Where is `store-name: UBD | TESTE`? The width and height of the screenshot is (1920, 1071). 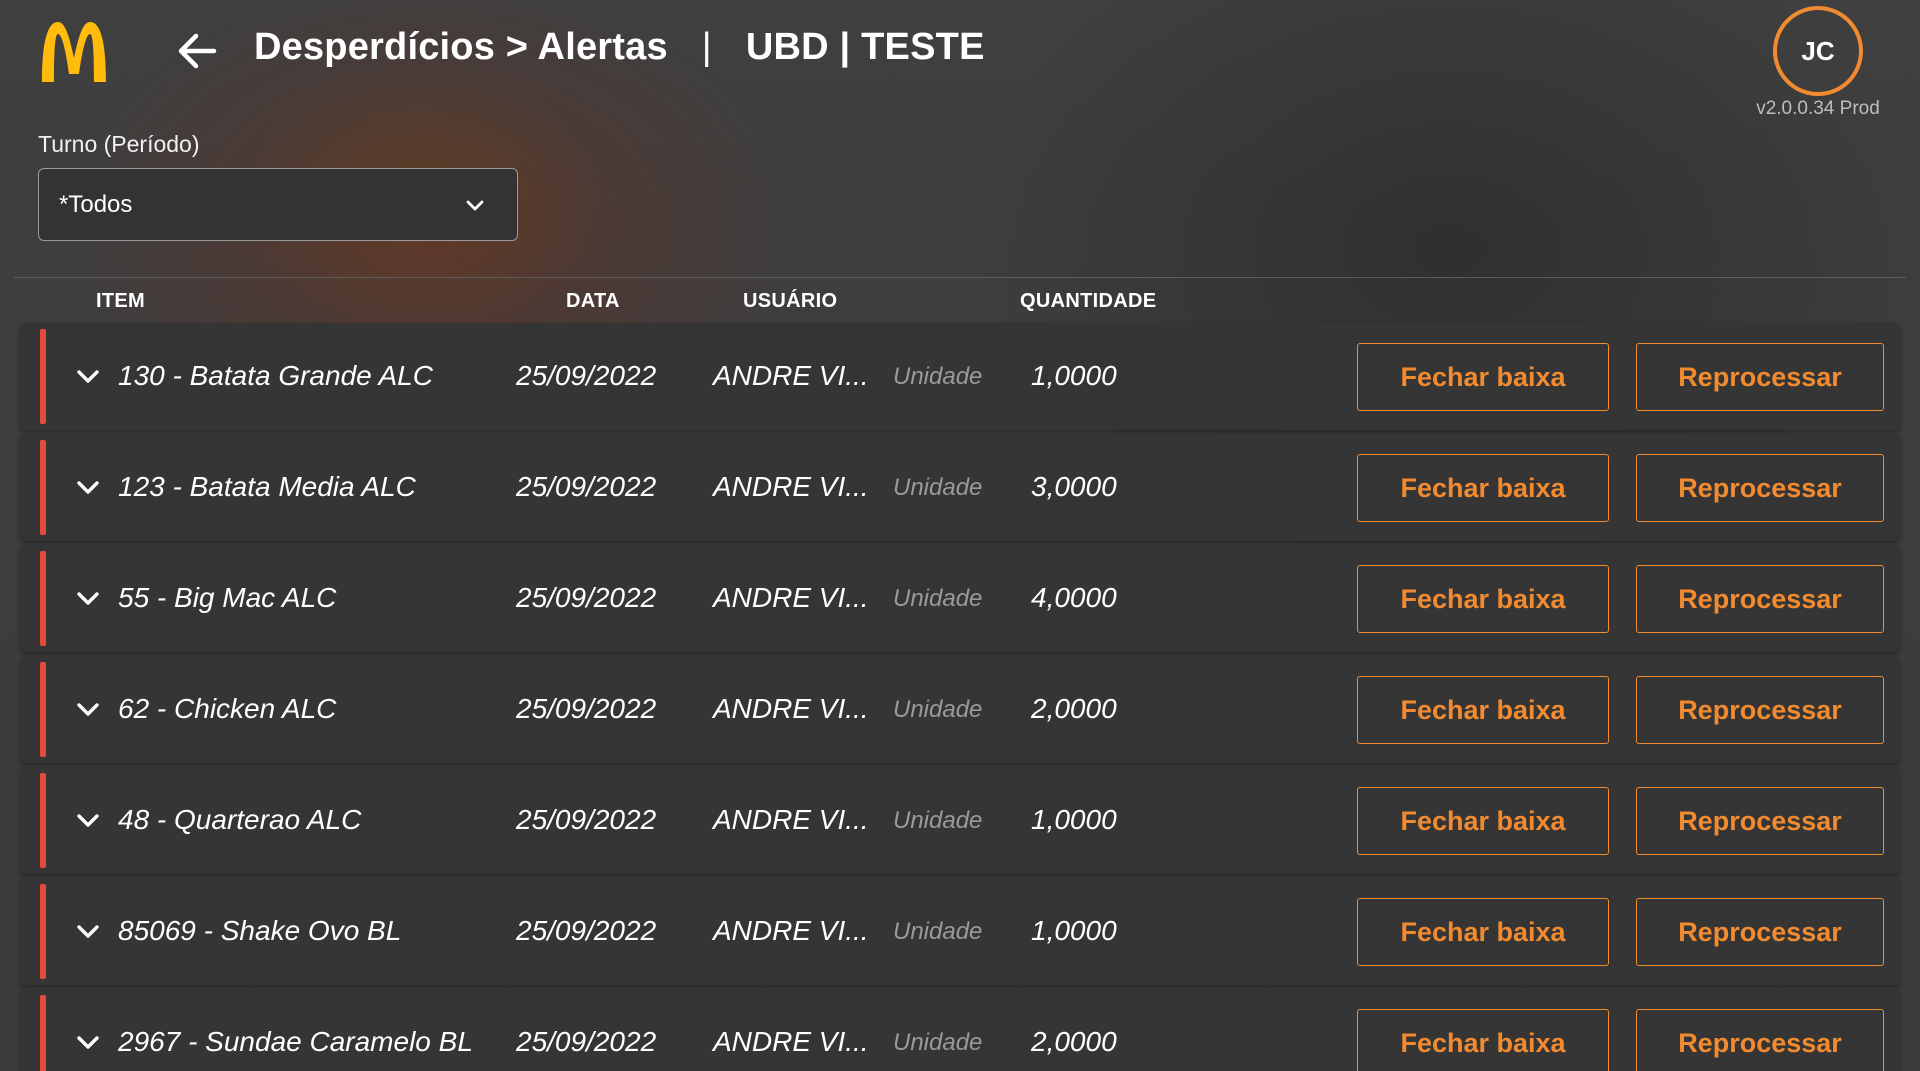 store-name: UBD | TESTE is located at coordinates (865, 47).